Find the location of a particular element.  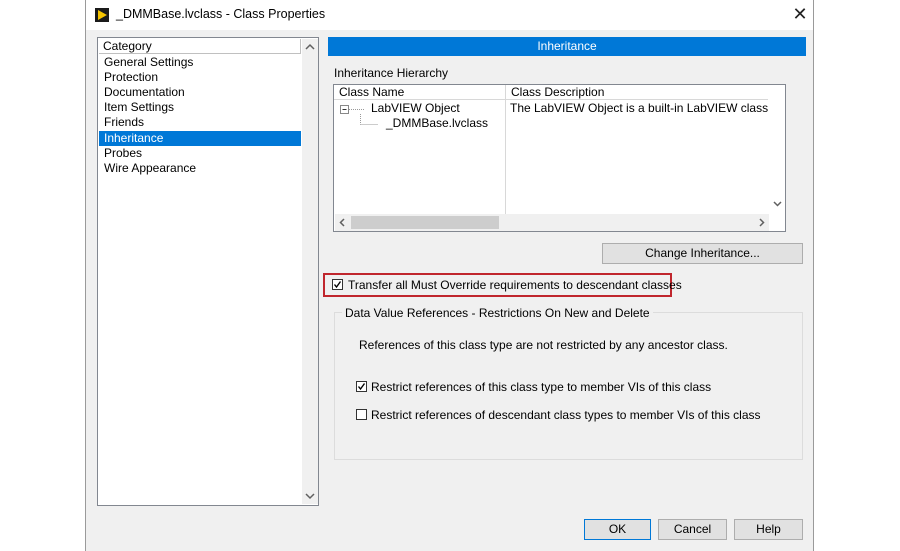

inheritance-banner: Inheritance is located at coordinates (567, 46).